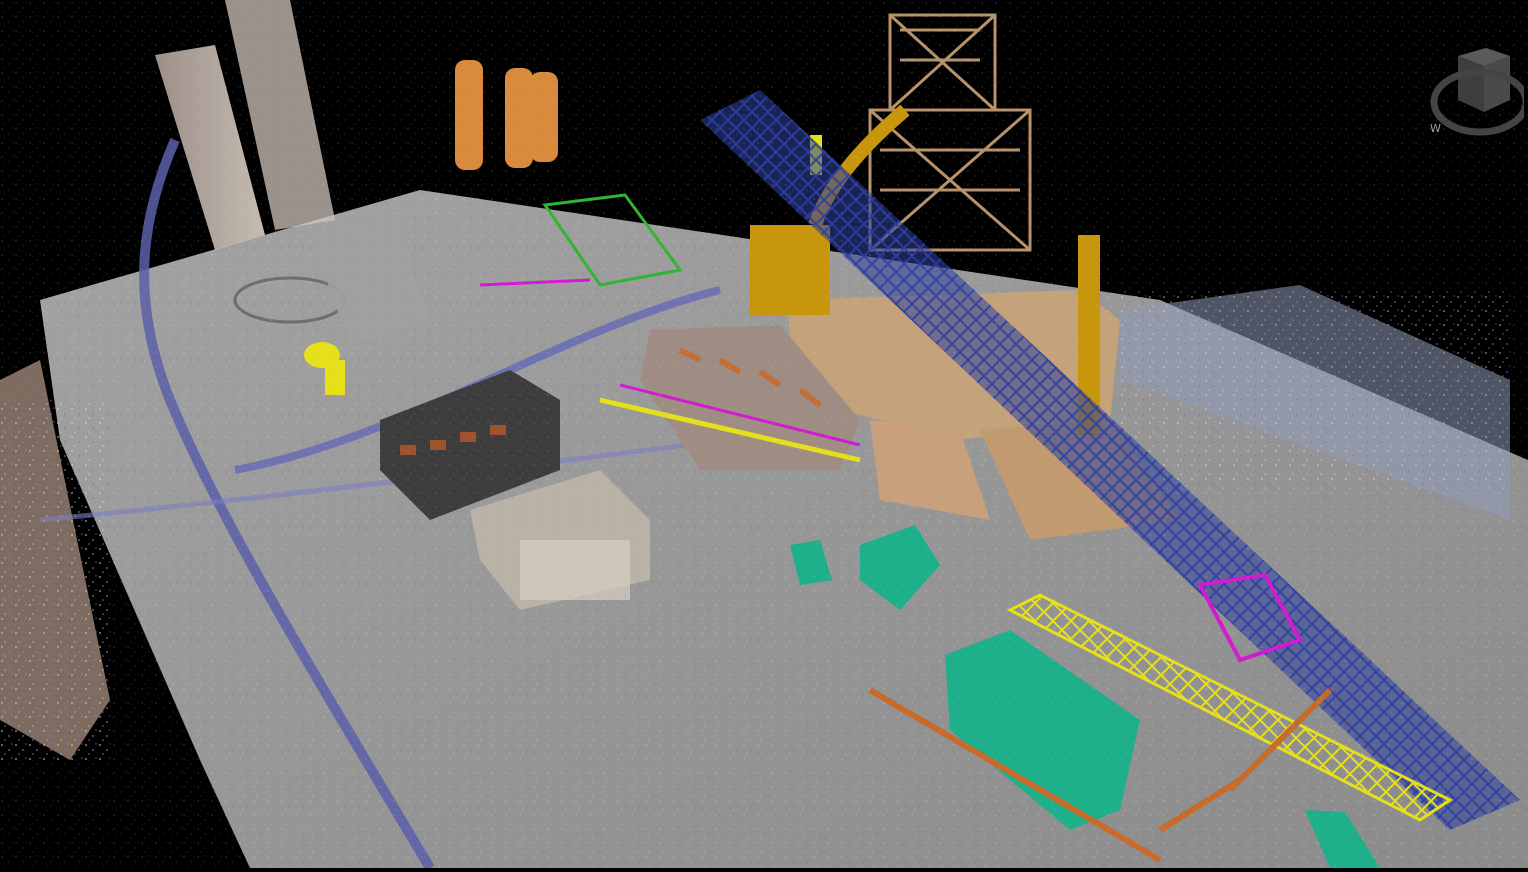 The height and width of the screenshot is (872, 1528). Describe the element at coordinates (1484, 80) in the screenshot. I see `view-cube-icon` at that location.